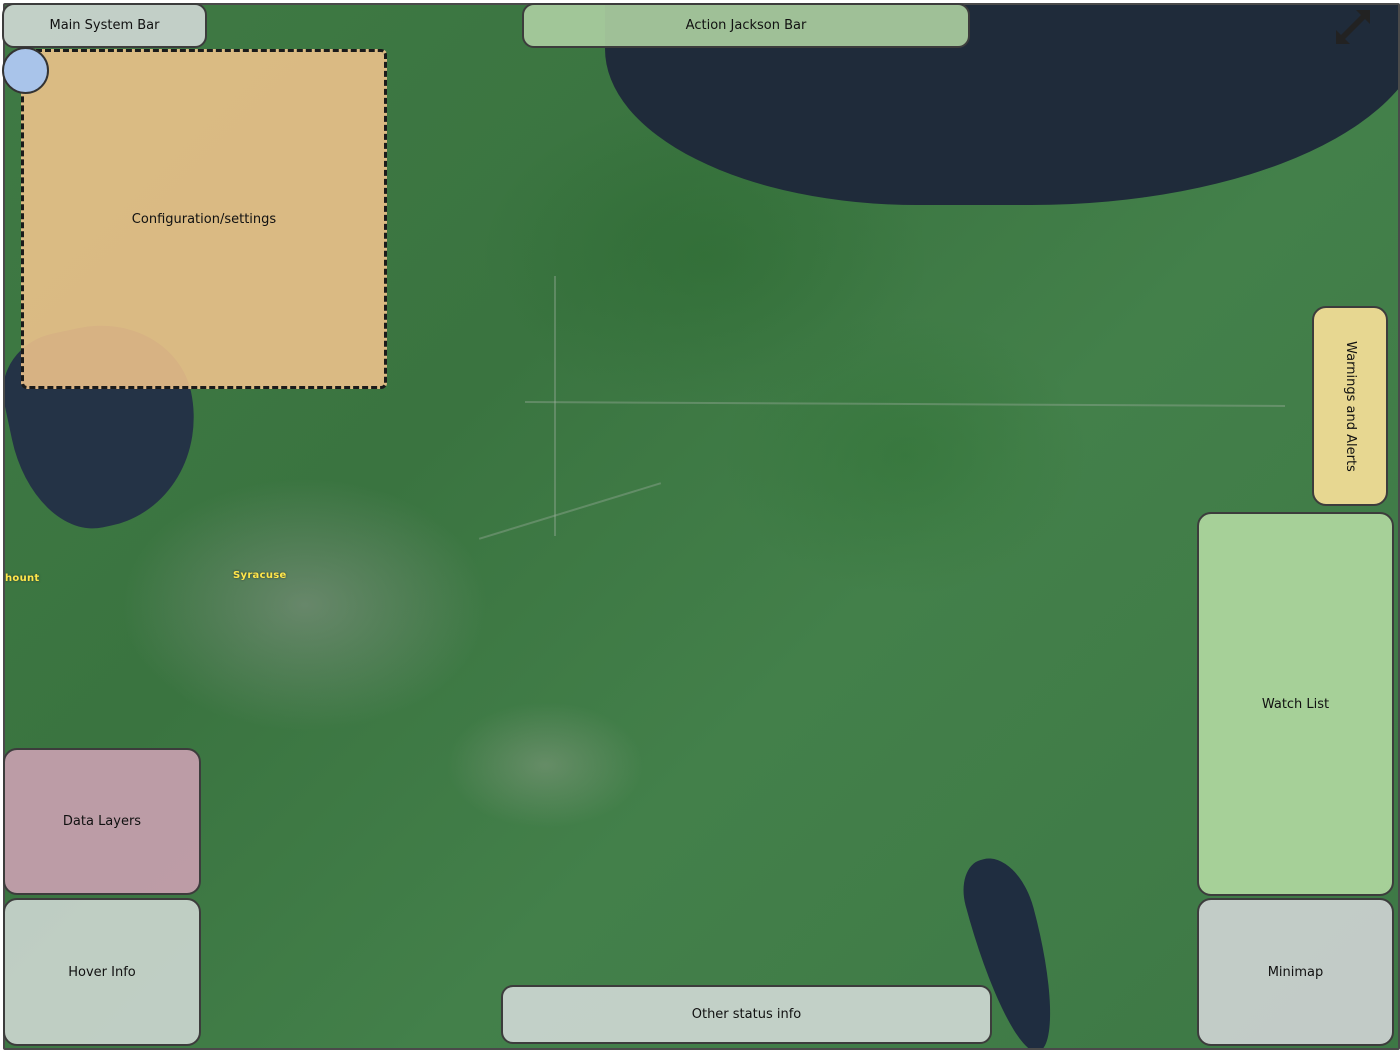  I want to click on highway-diagonal, so click(570, 511).